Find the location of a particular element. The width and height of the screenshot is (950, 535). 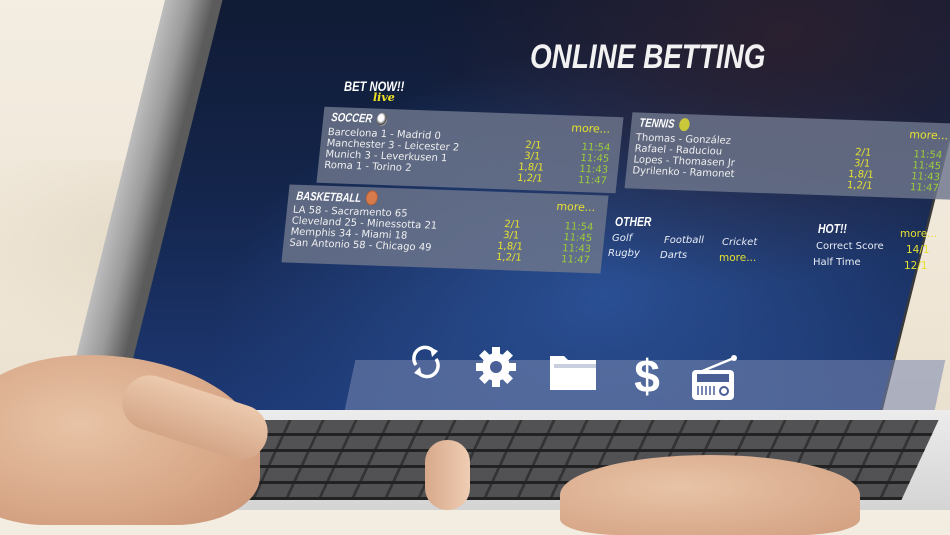

basketball-header: BASKETBALL is located at coordinates (337, 197).